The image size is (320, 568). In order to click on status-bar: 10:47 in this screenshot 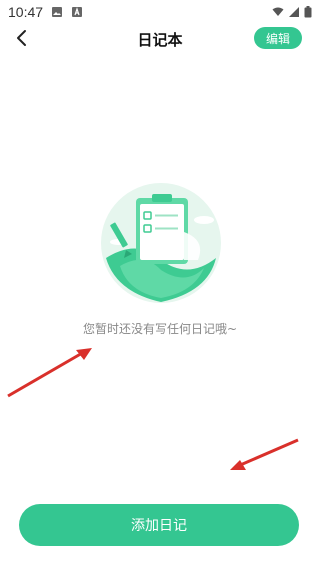, I will do `click(160, 12)`.